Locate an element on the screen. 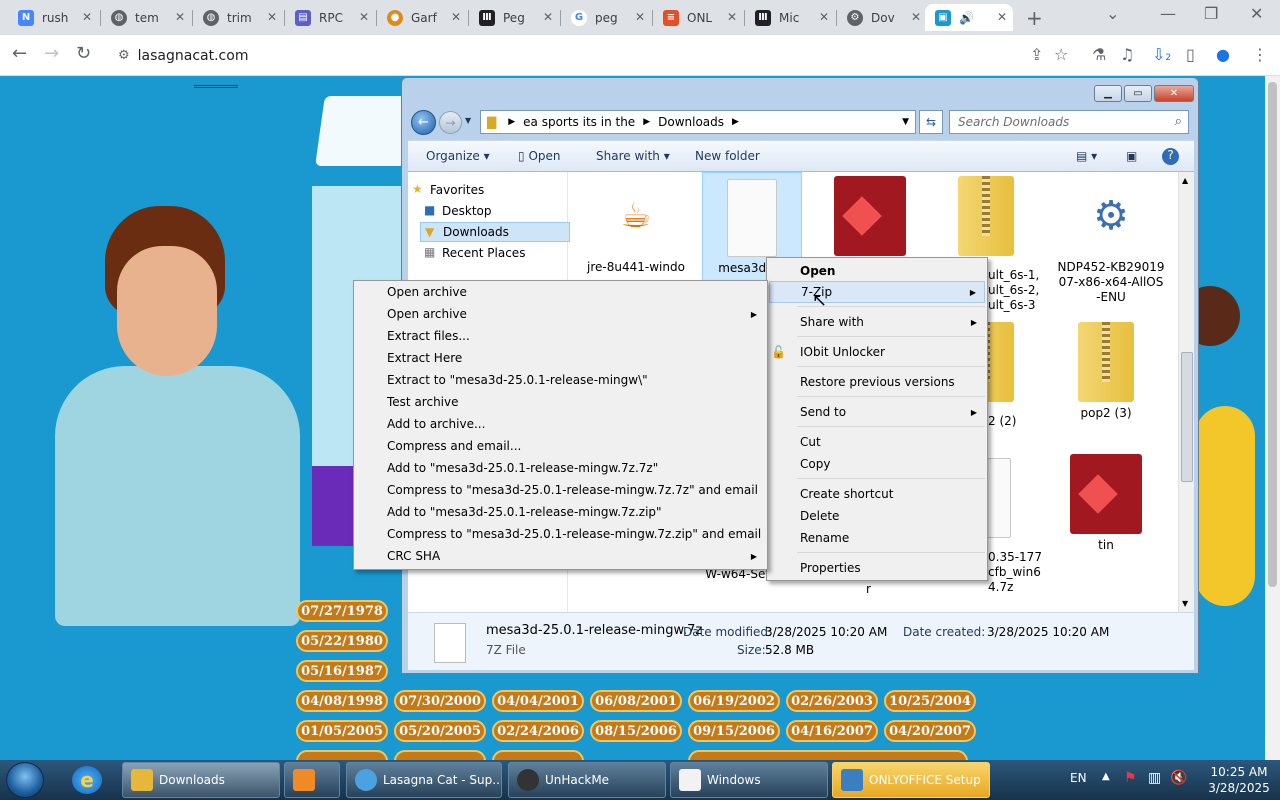 The width and height of the screenshot is (1280, 800). preview-pane-icon: ▣ is located at coordinates (1131, 156).